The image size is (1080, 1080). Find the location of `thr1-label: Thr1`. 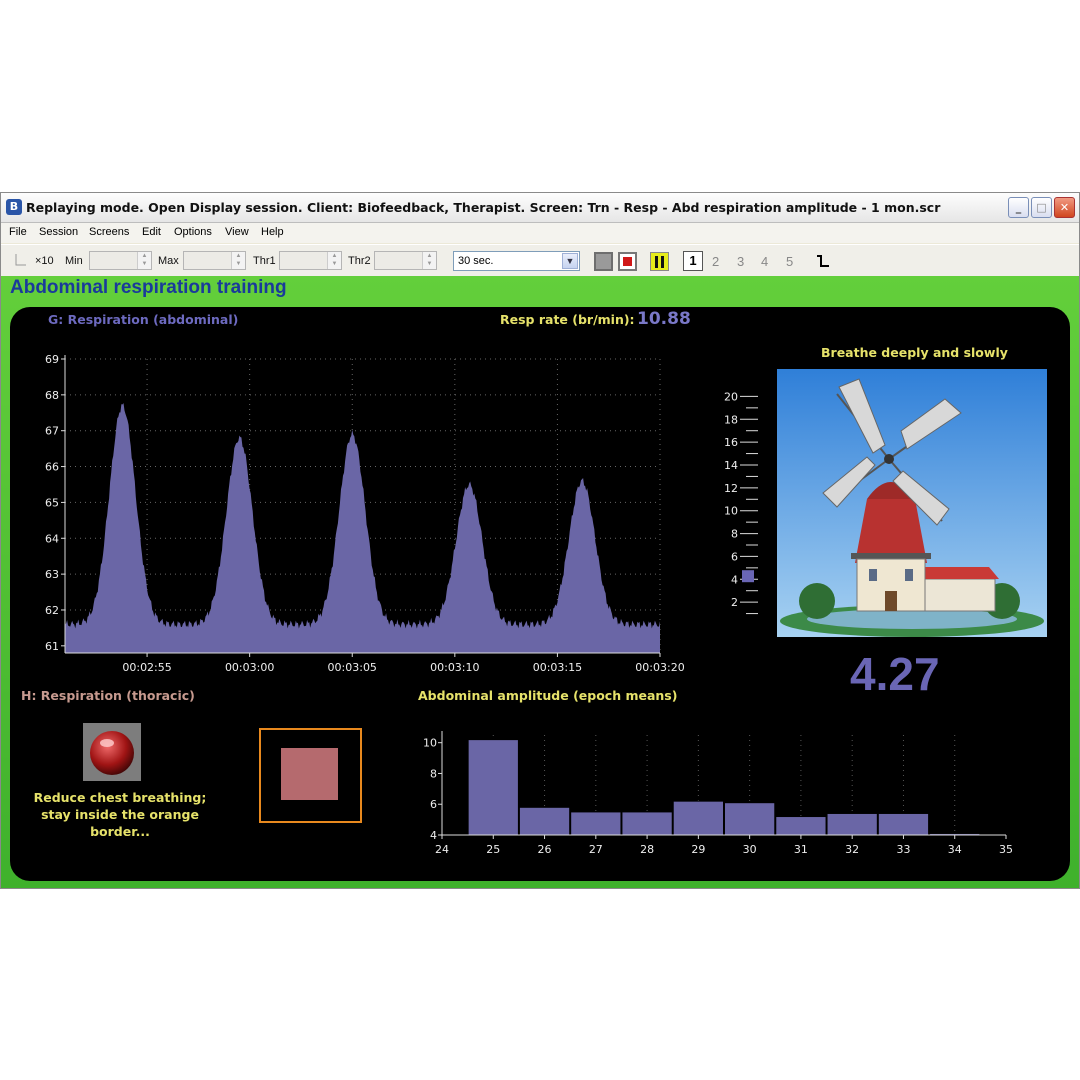

thr1-label: Thr1 is located at coordinates (264, 261).